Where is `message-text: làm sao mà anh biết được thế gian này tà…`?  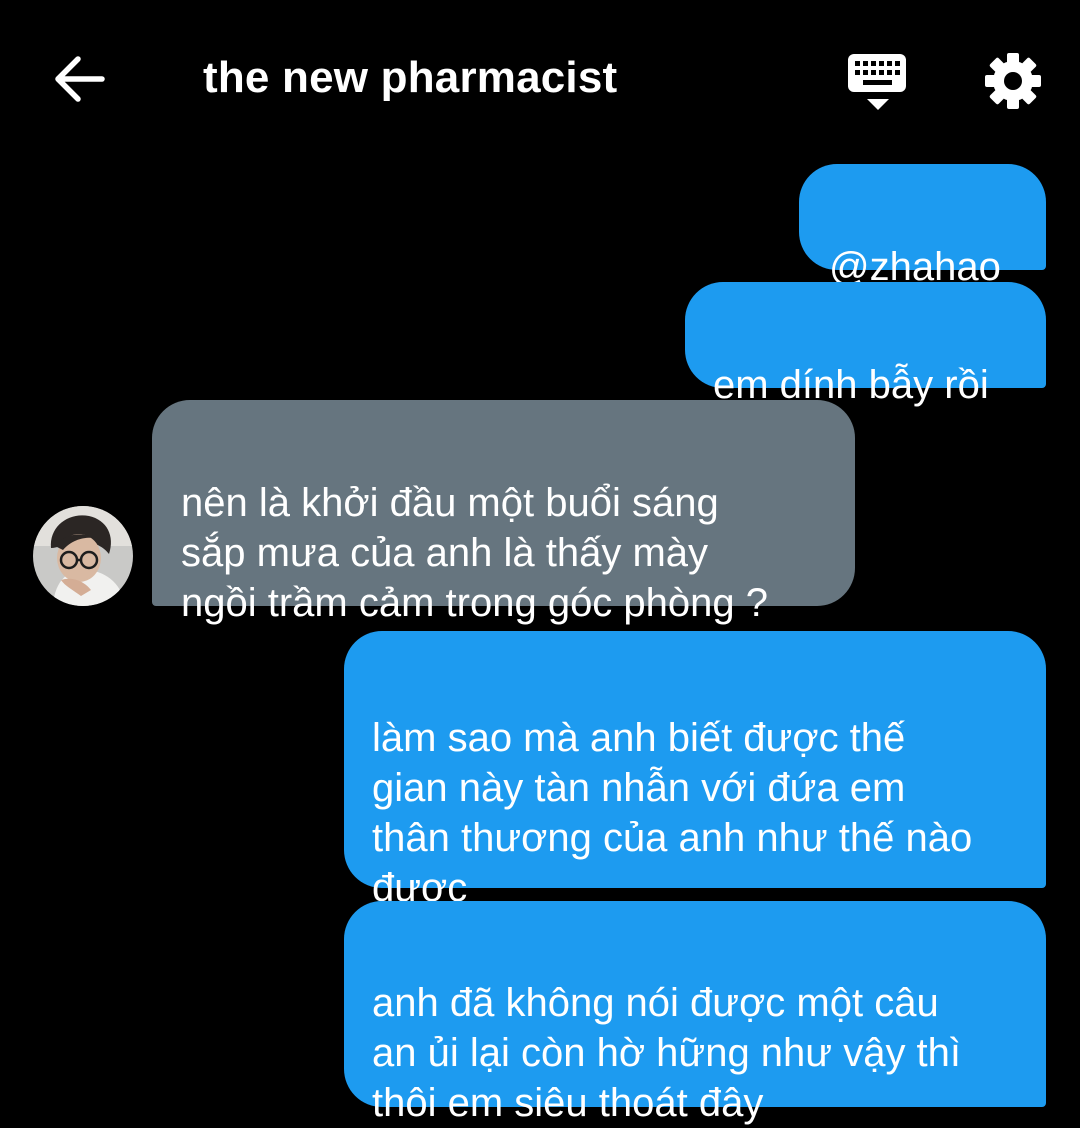 message-text: làm sao mà anh biết được thế gian này tà… is located at coordinates (672, 813).